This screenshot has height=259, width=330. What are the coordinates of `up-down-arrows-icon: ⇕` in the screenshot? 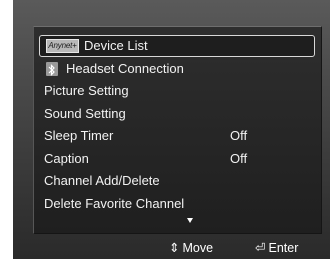 It's located at (174, 248).